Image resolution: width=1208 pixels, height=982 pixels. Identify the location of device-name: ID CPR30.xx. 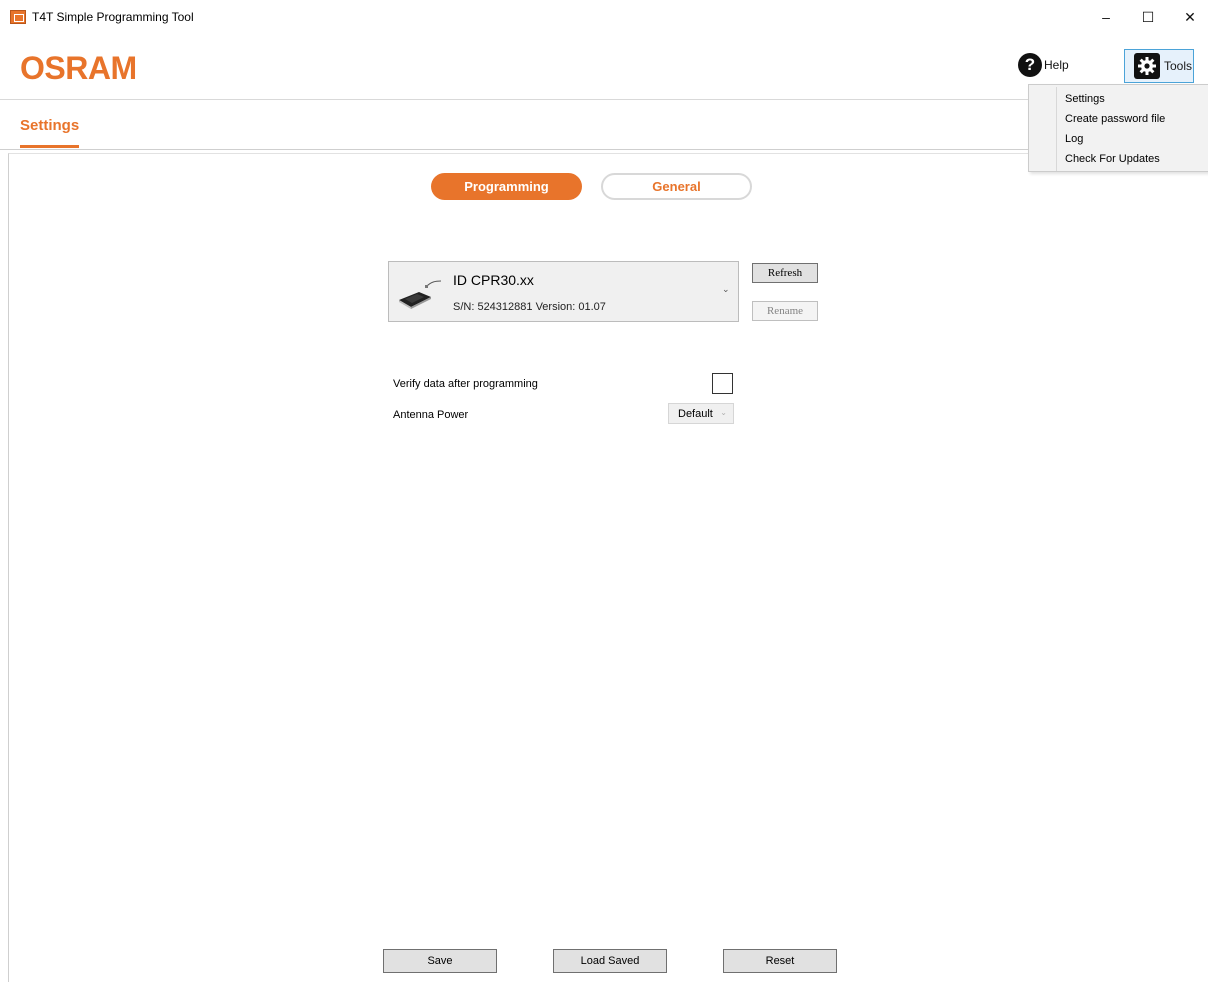
(493, 280).